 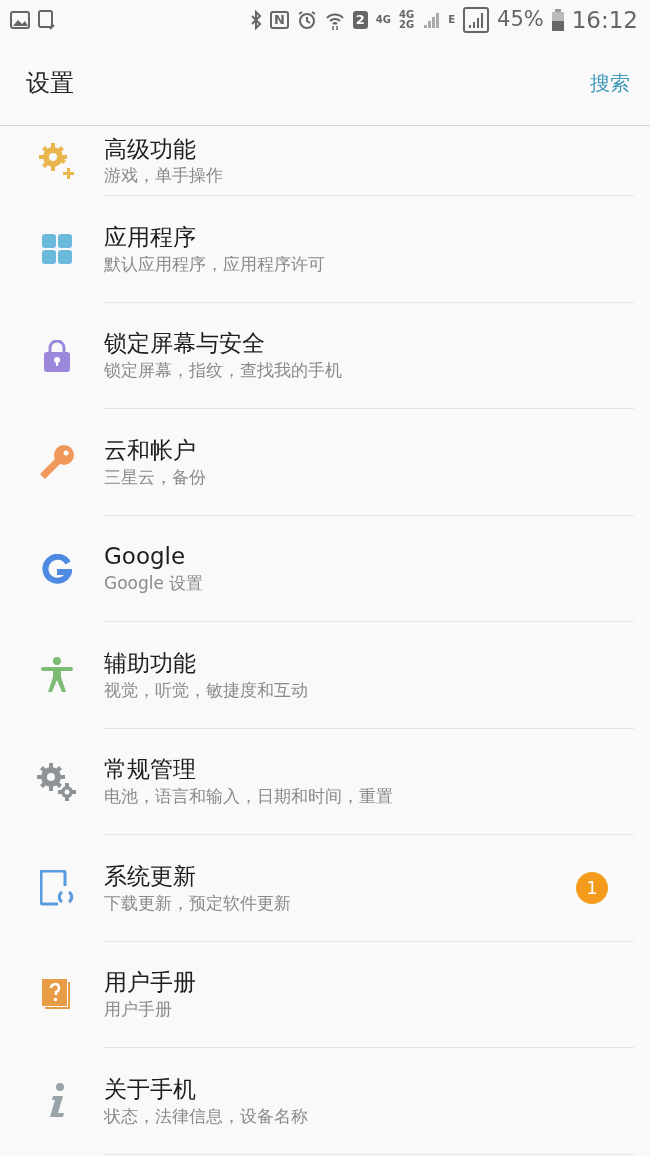 What do you see at coordinates (145, 557) in the screenshot?
I see `item-title: Google` at bounding box center [145, 557].